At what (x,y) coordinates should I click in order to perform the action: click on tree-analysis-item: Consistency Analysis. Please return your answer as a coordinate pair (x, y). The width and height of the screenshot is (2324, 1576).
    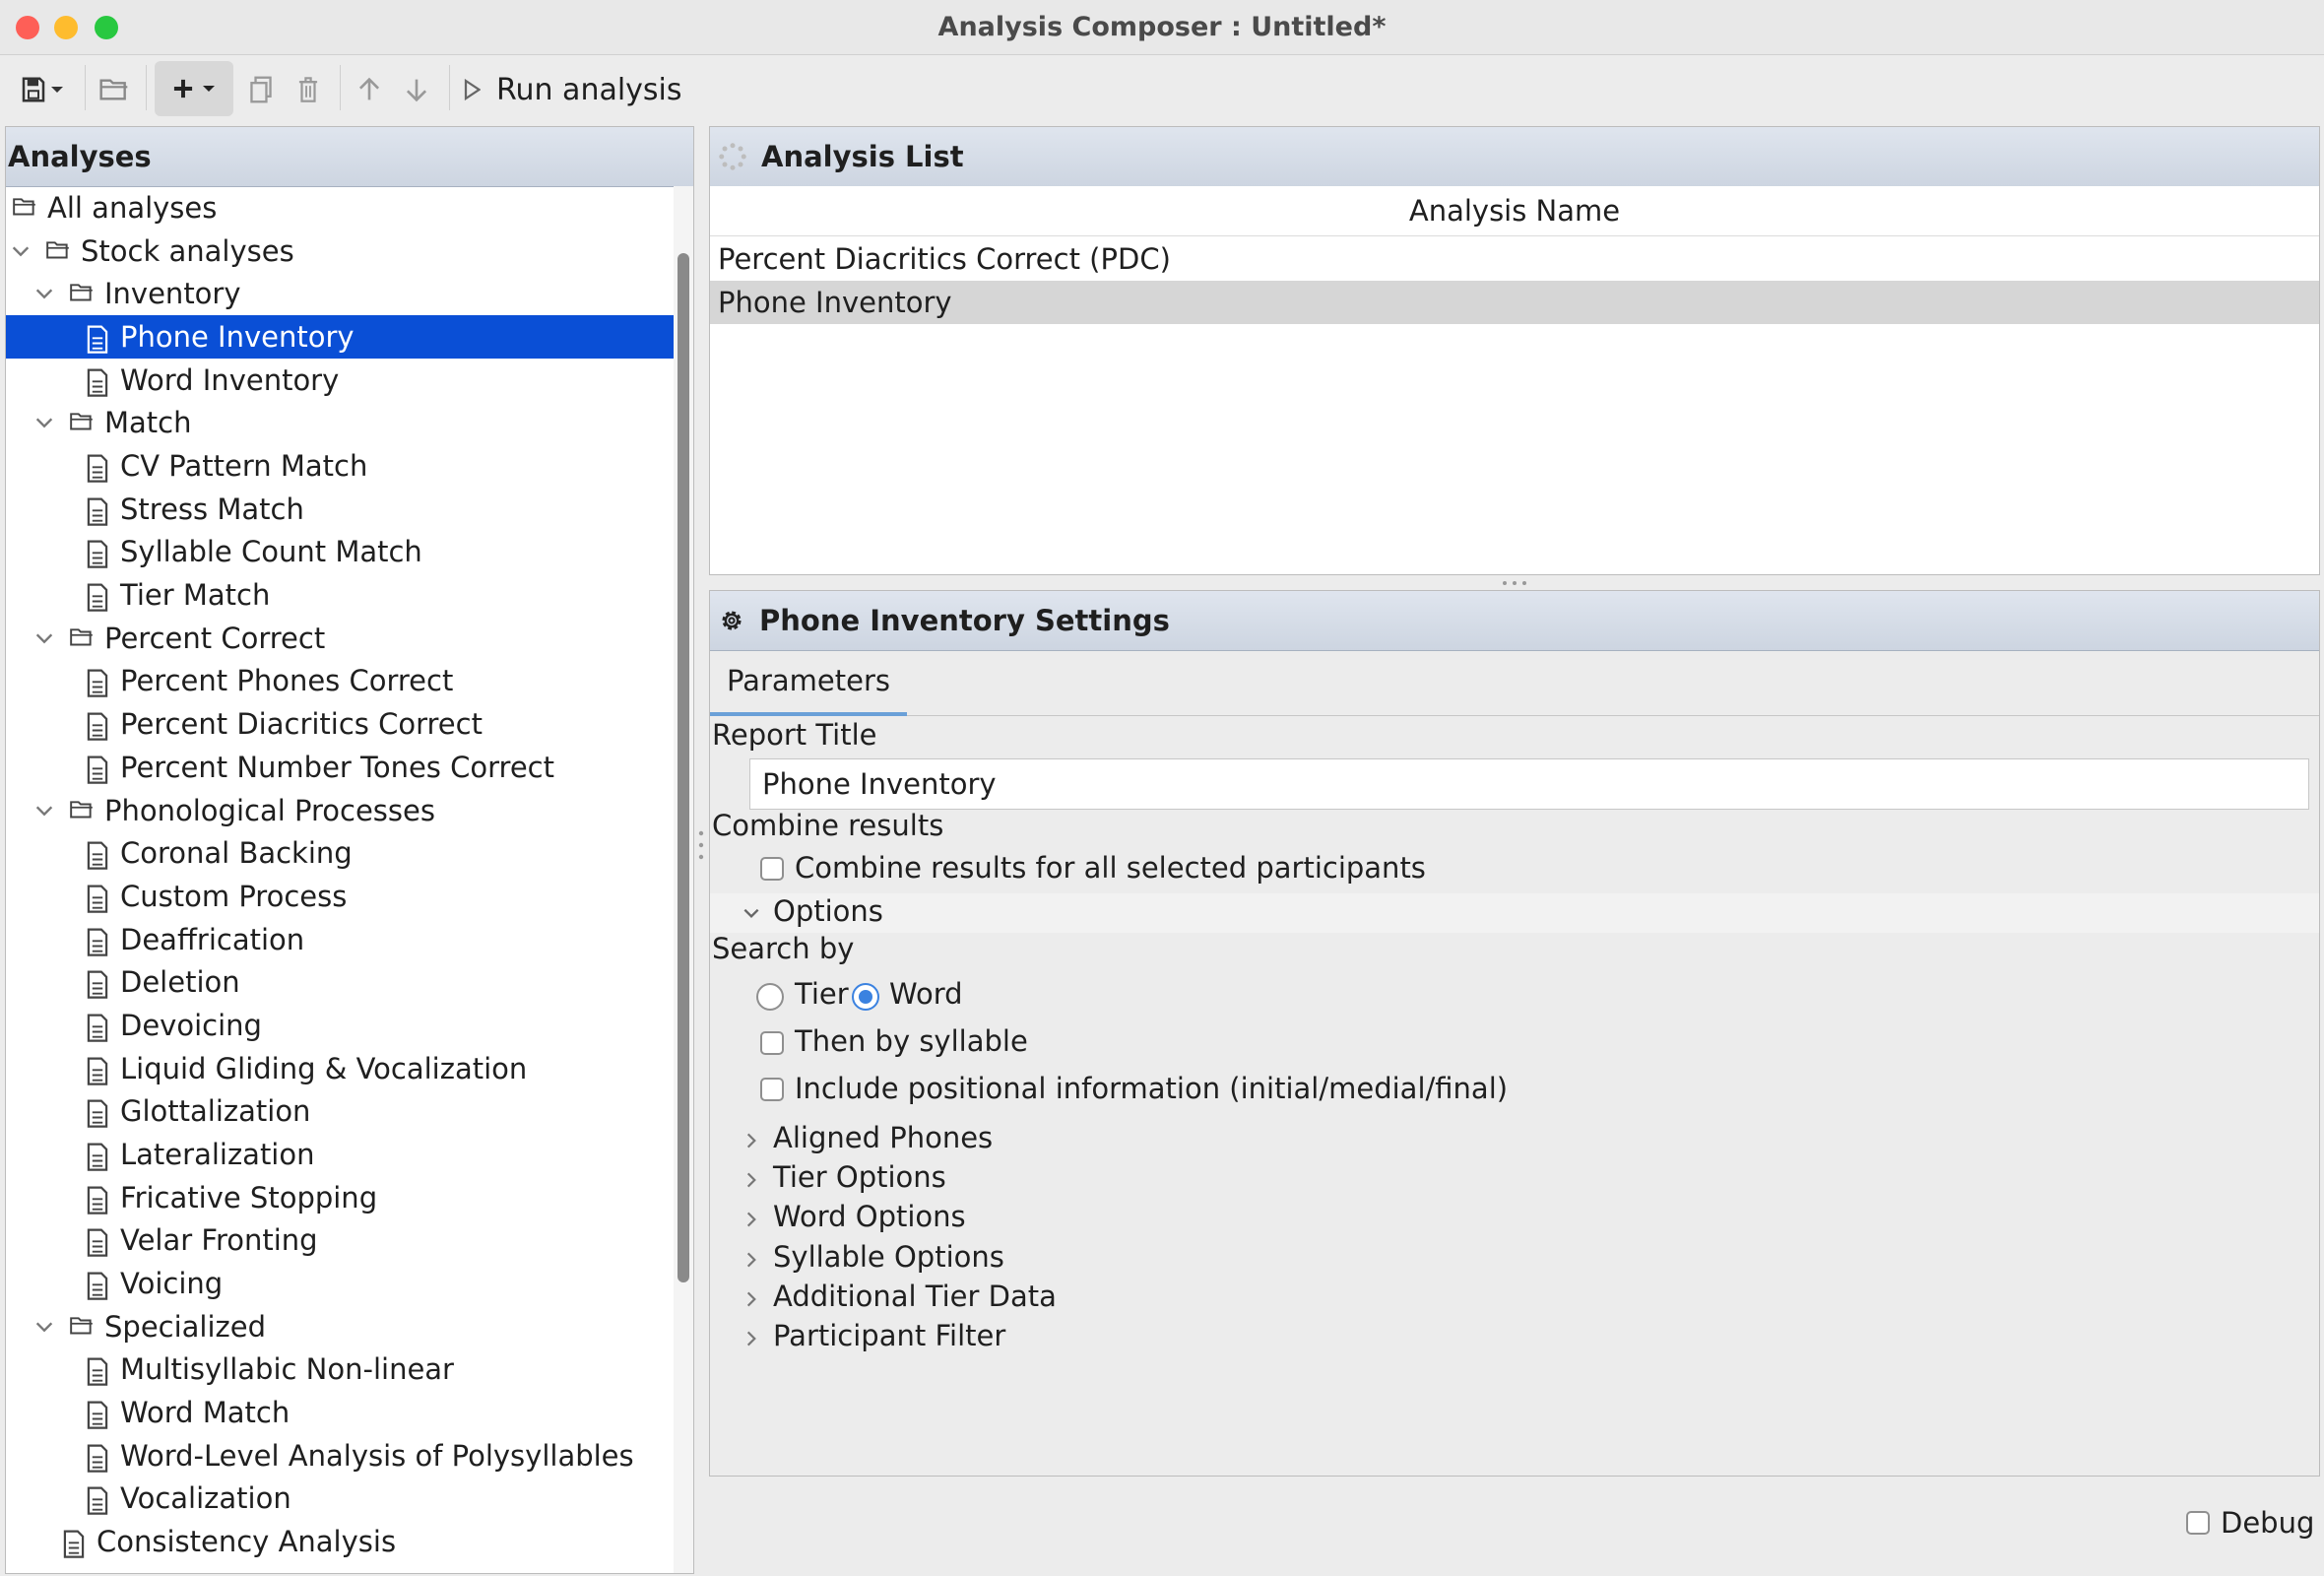
    Looking at the image, I should click on (341, 1541).